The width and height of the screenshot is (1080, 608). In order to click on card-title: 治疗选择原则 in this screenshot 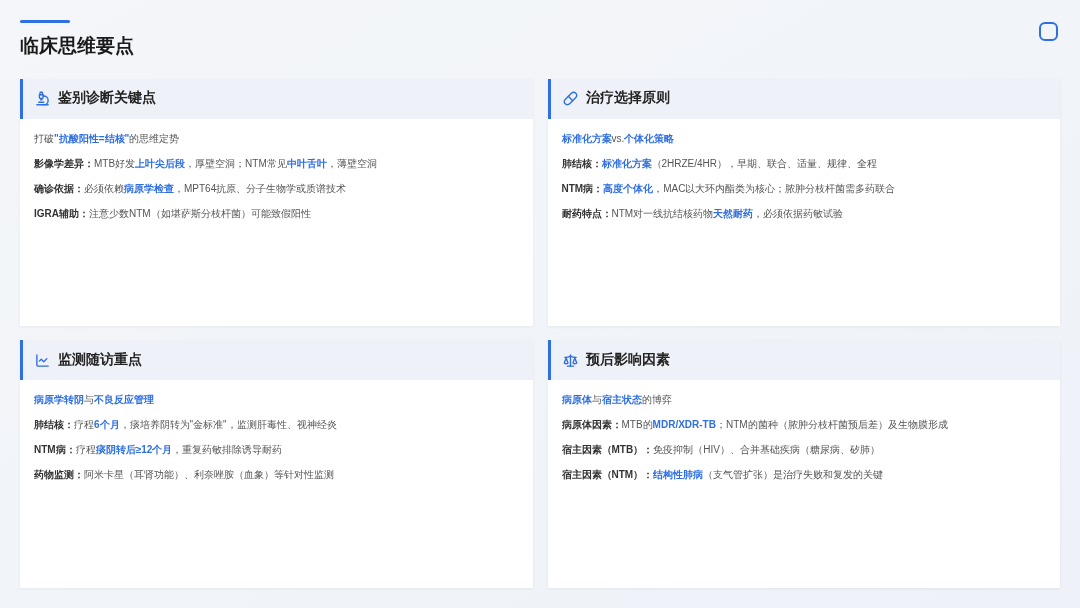, I will do `click(627, 98)`.